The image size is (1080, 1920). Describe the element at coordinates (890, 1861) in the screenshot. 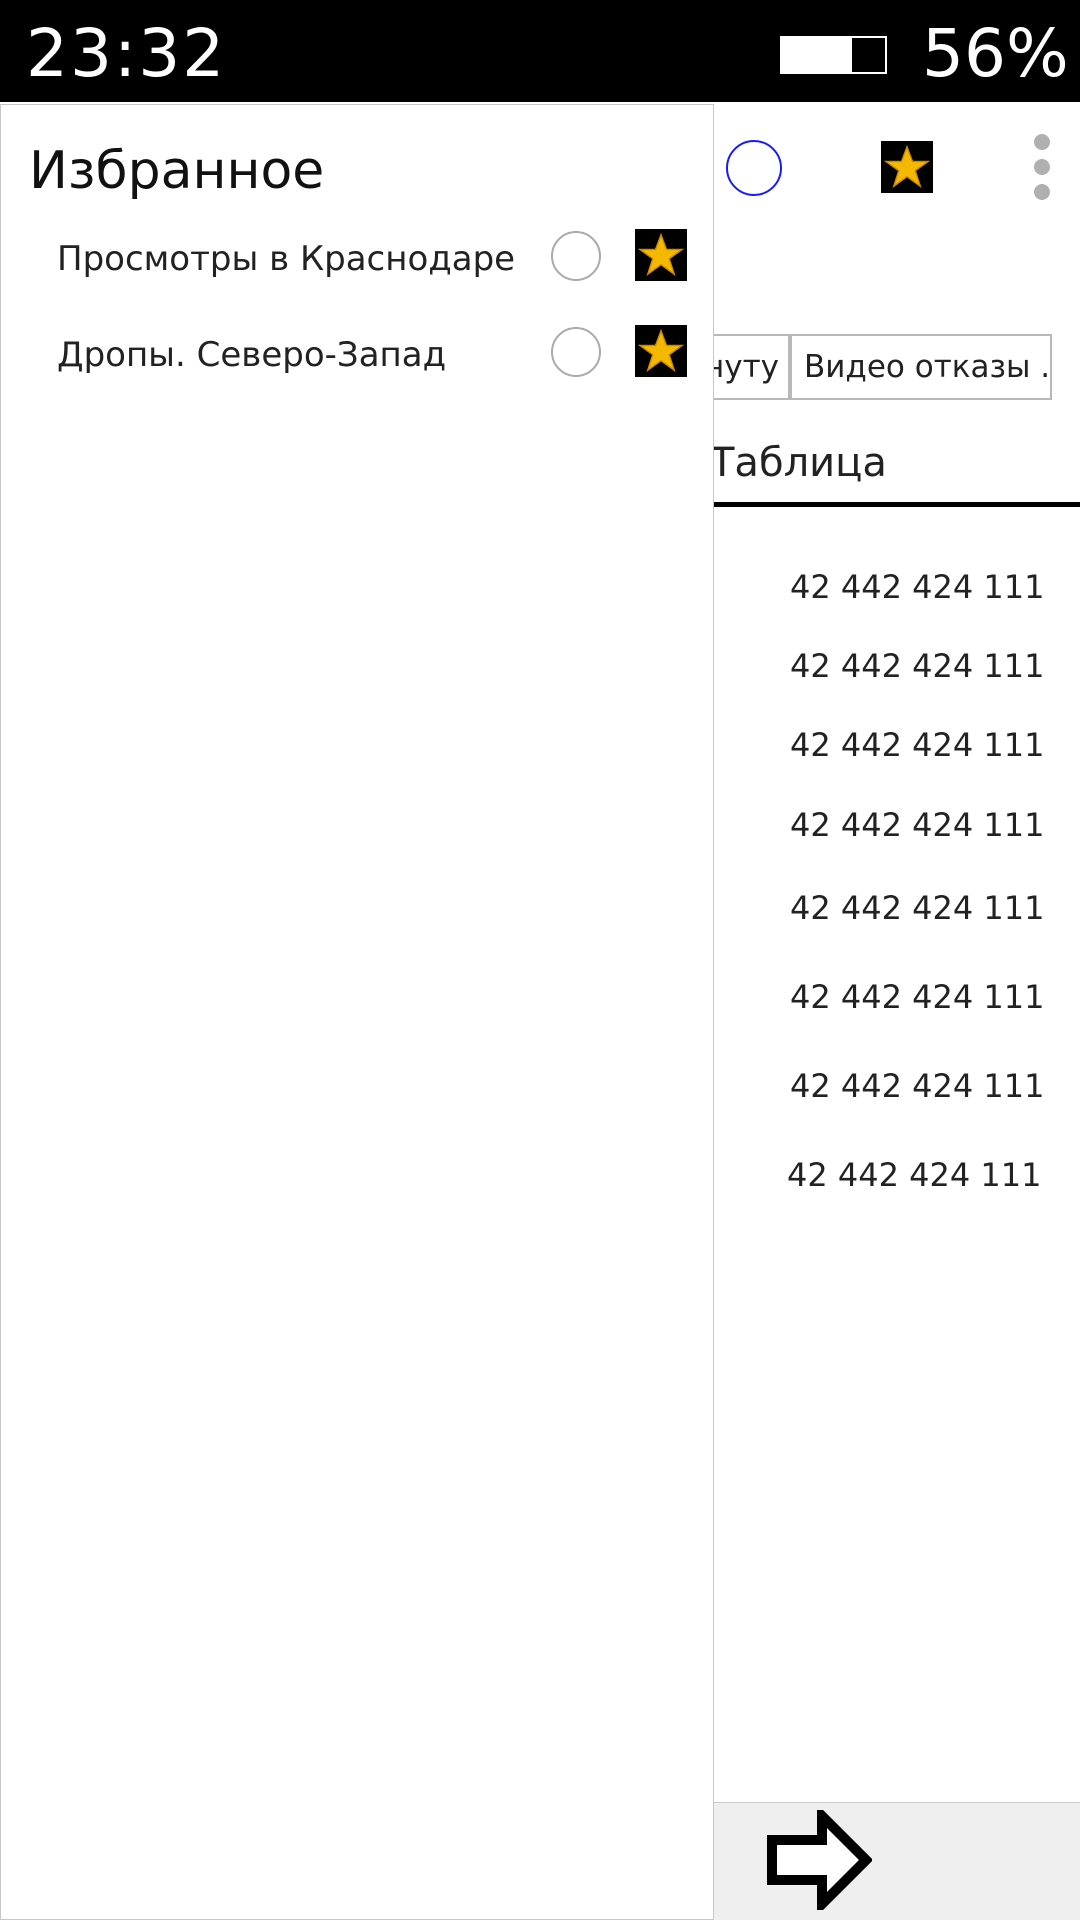

I see `bottom-bar` at that location.